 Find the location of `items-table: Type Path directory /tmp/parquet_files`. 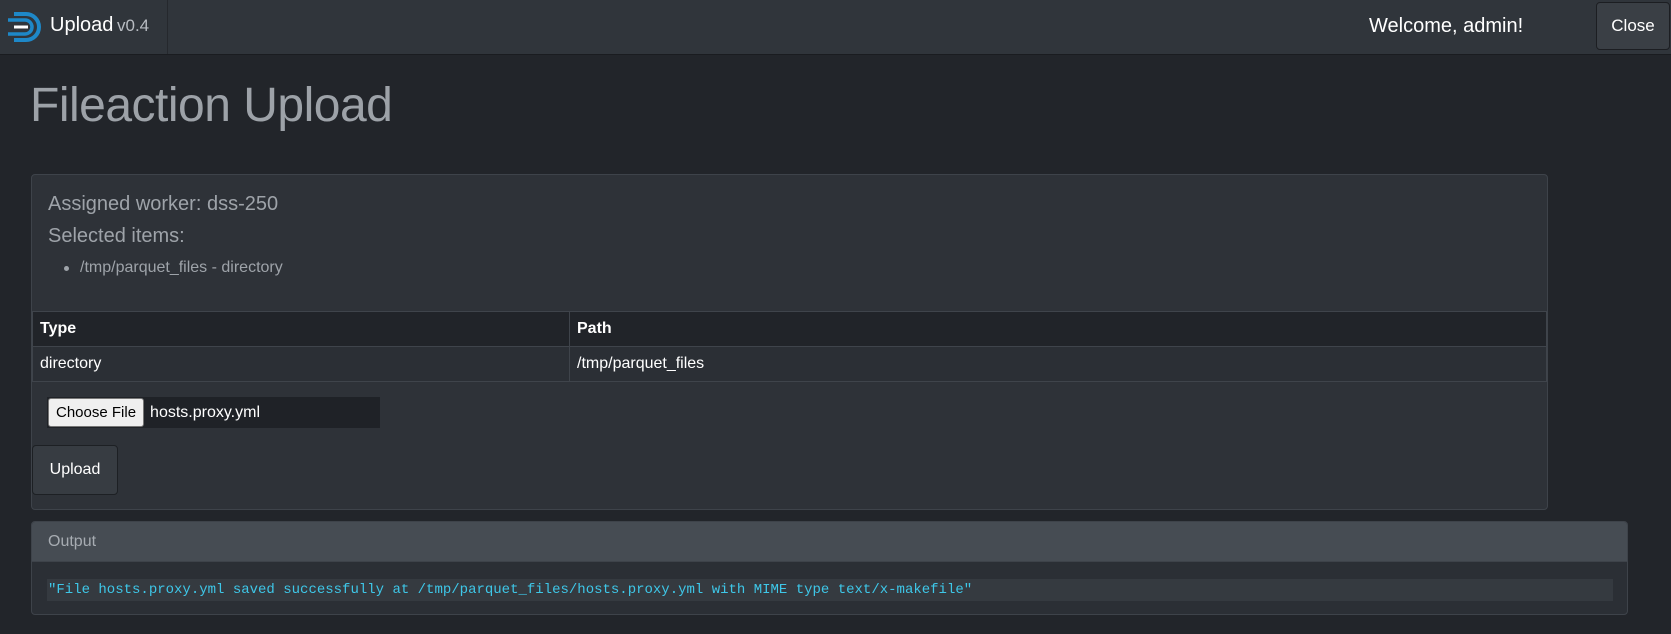

items-table: Type Path directory /tmp/parquet_files is located at coordinates (789, 346).